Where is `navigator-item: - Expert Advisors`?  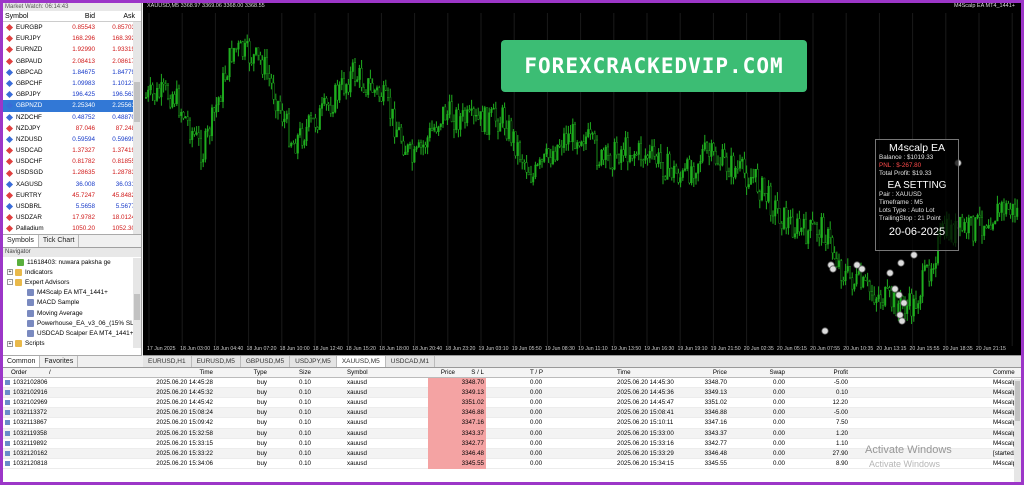
navigator-item: - Expert Advisors is located at coordinates (72, 282).